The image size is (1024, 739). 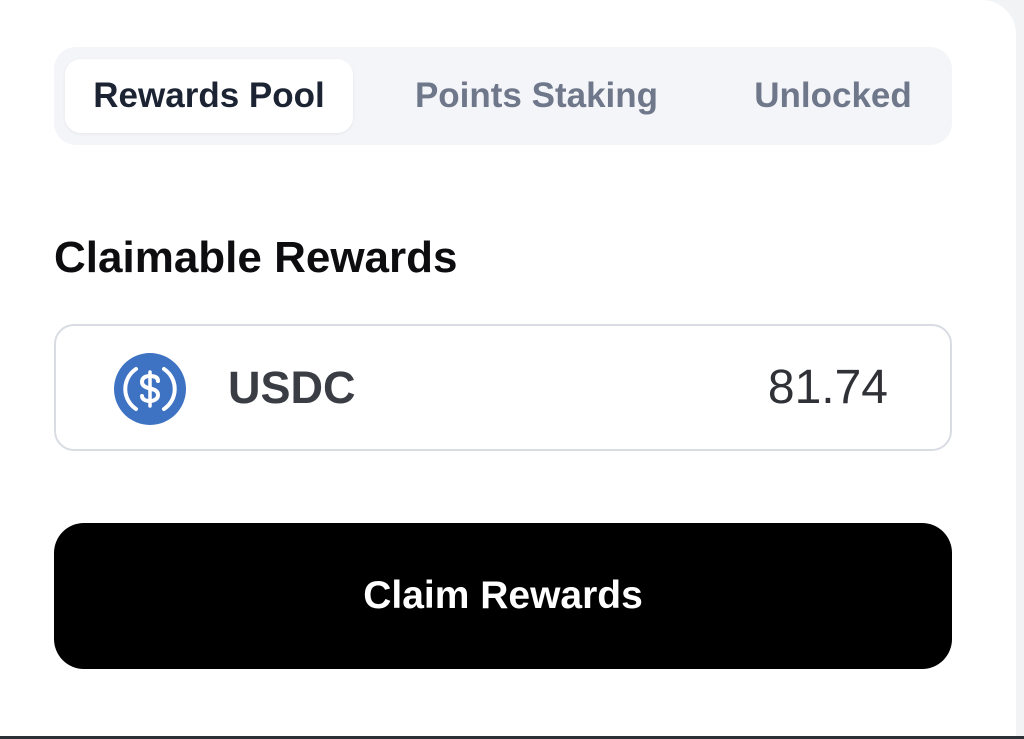 What do you see at coordinates (256, 257) in the screenshot?
I see `claimable-rewards-title: Claimable Rewards` at bounding box center [256, 257].